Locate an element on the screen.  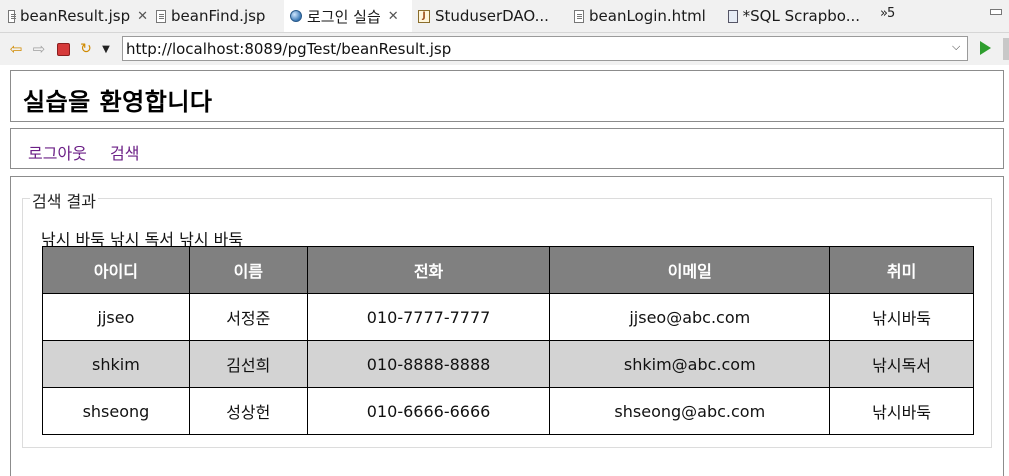
cell-email: shkim@abc.com is located at coordinates (690, 364).